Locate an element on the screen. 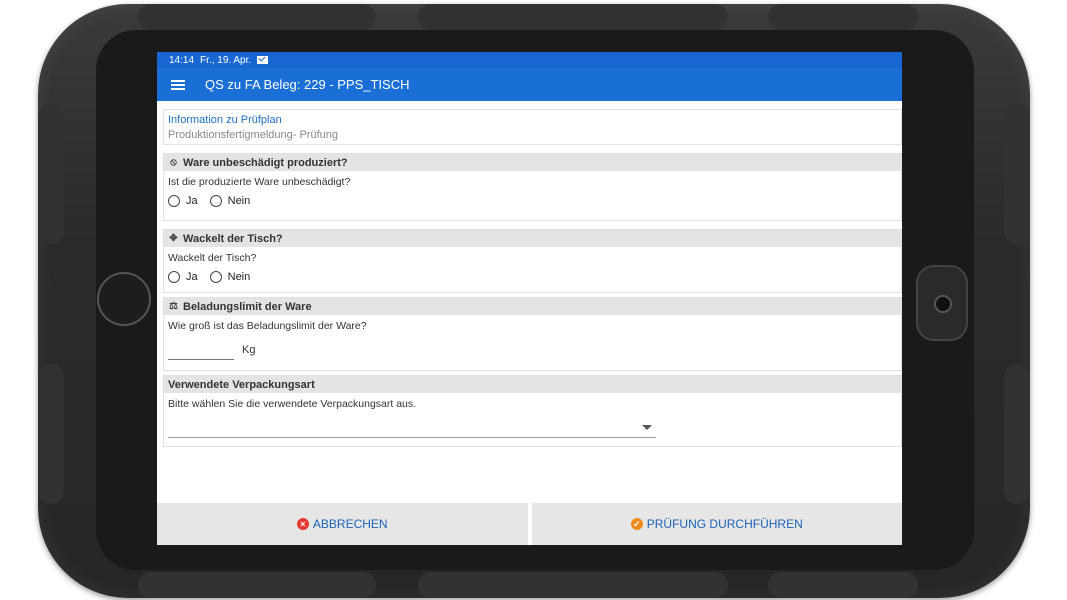  cancel-label: ABBRECHEN is located at coordinates (350, 524).